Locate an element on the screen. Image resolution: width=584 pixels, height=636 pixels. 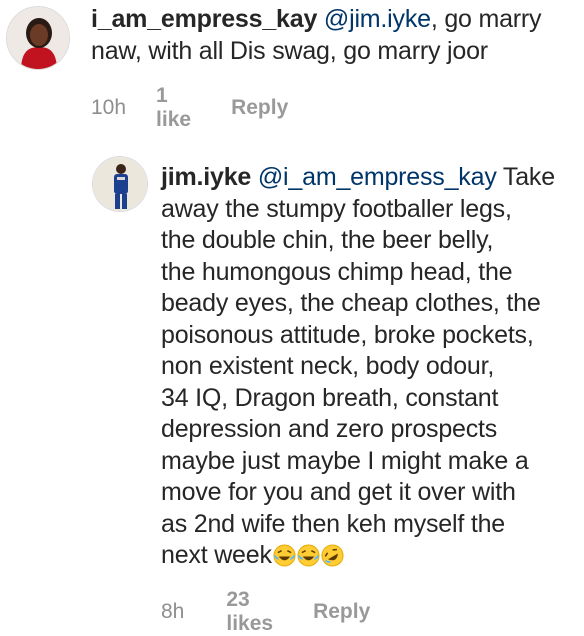
avatar-empress-kay is located at coordinates (38, 38).